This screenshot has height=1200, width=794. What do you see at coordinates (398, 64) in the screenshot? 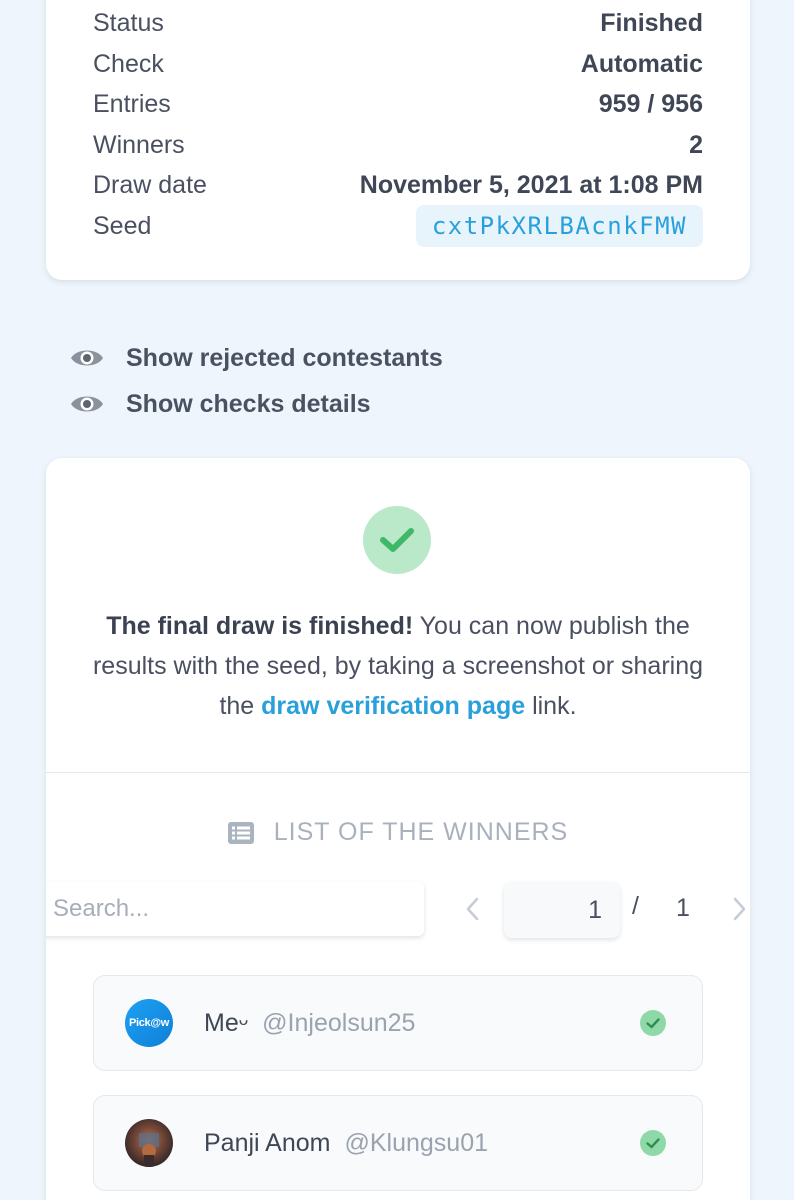
I see `check-row: Check Automatic` at bounding box center [398, 64].